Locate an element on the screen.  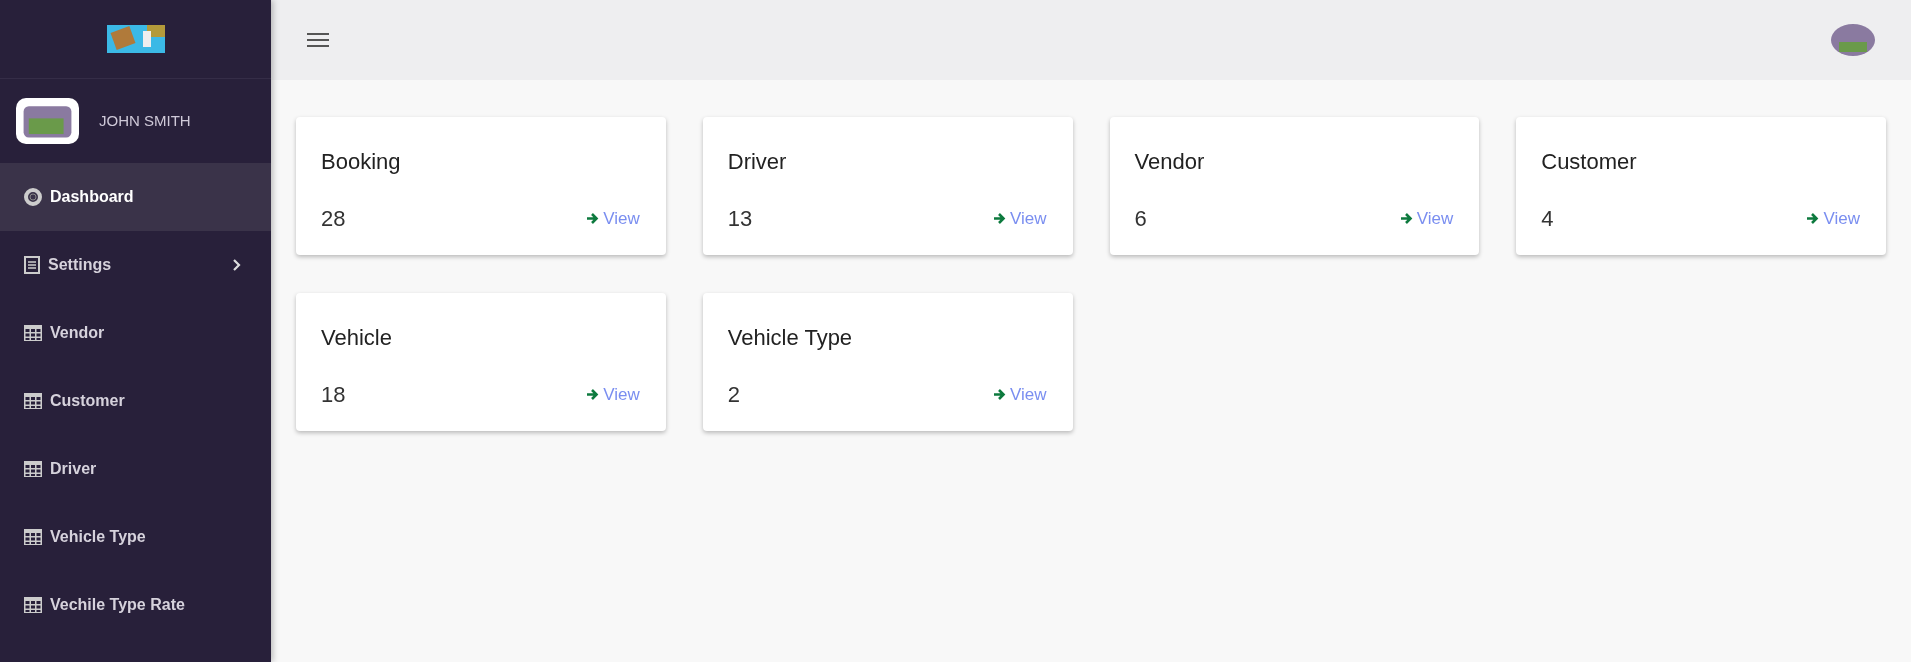
count-value: 13 is located at coordinates (740, 219).